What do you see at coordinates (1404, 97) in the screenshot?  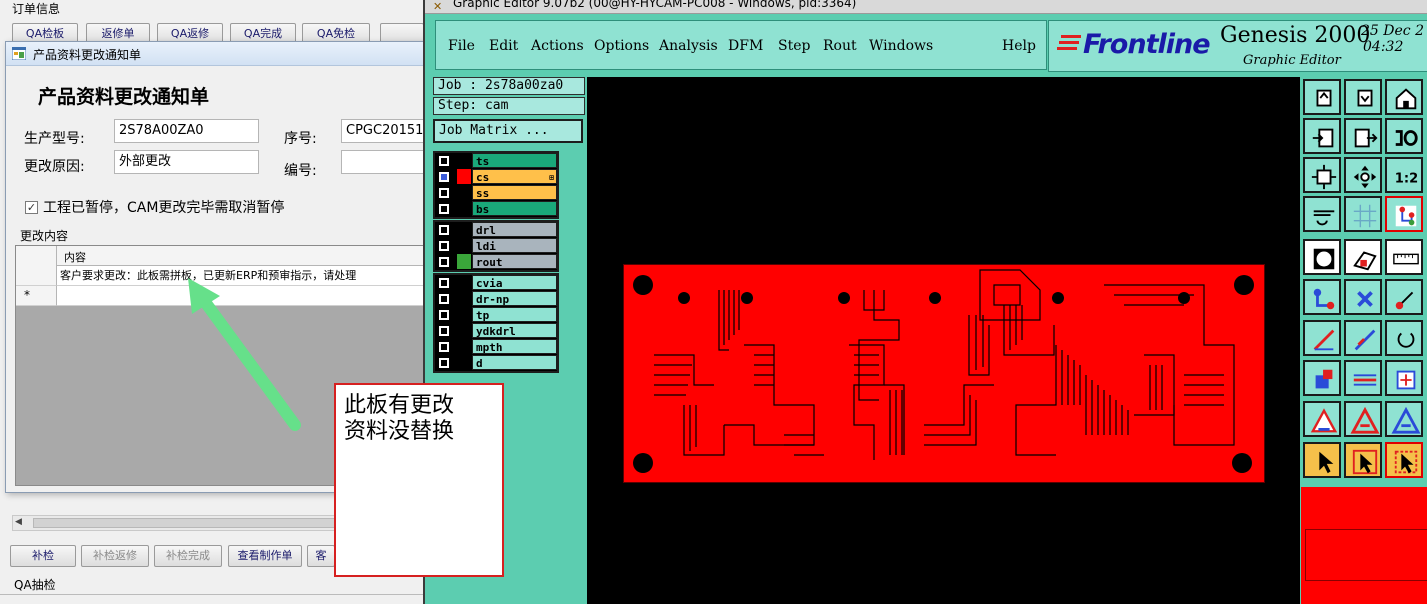 I see `home-button` at bounding box center [1404, 97].